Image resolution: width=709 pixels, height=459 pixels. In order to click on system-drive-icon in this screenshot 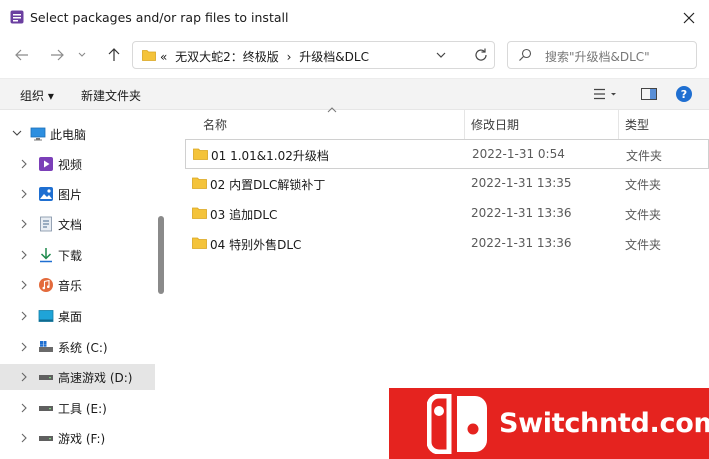, I will do `click(46, 346)`.